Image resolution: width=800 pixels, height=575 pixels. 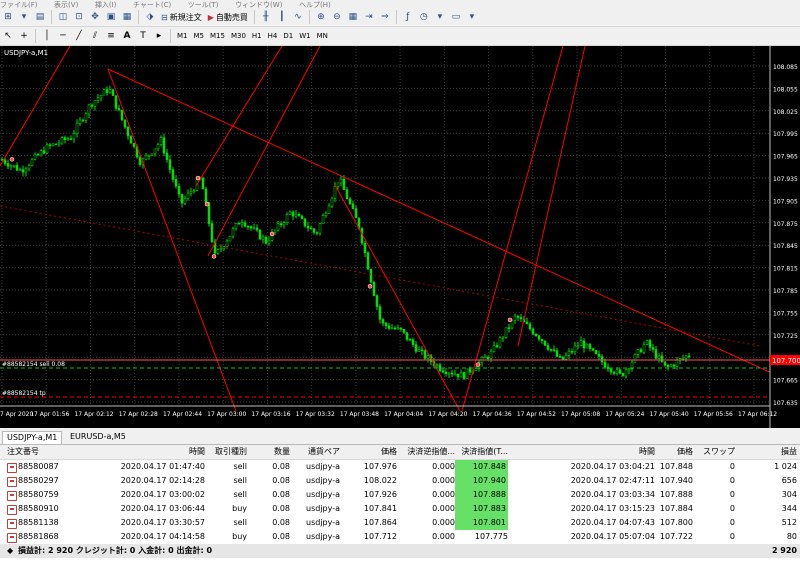 What do you see at coordinates (182, 36) in the screenshot?
I see `timeframe-m1: M1` at bounding box center [182, 36].